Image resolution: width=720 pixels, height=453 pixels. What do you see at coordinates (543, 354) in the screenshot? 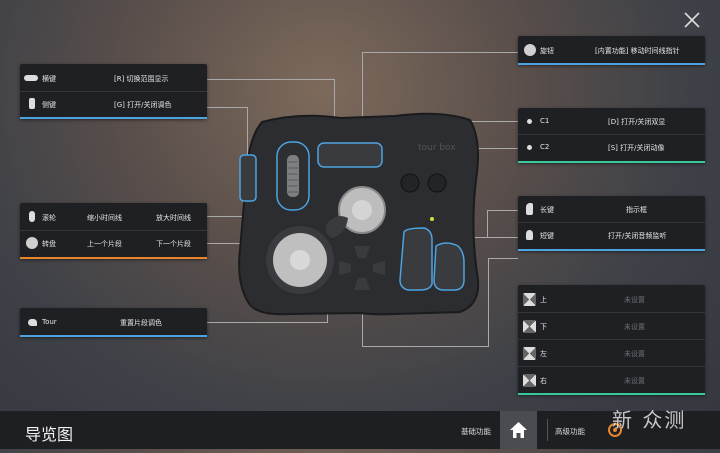
I see `row-name: 左` at bounding box center [543, 354].